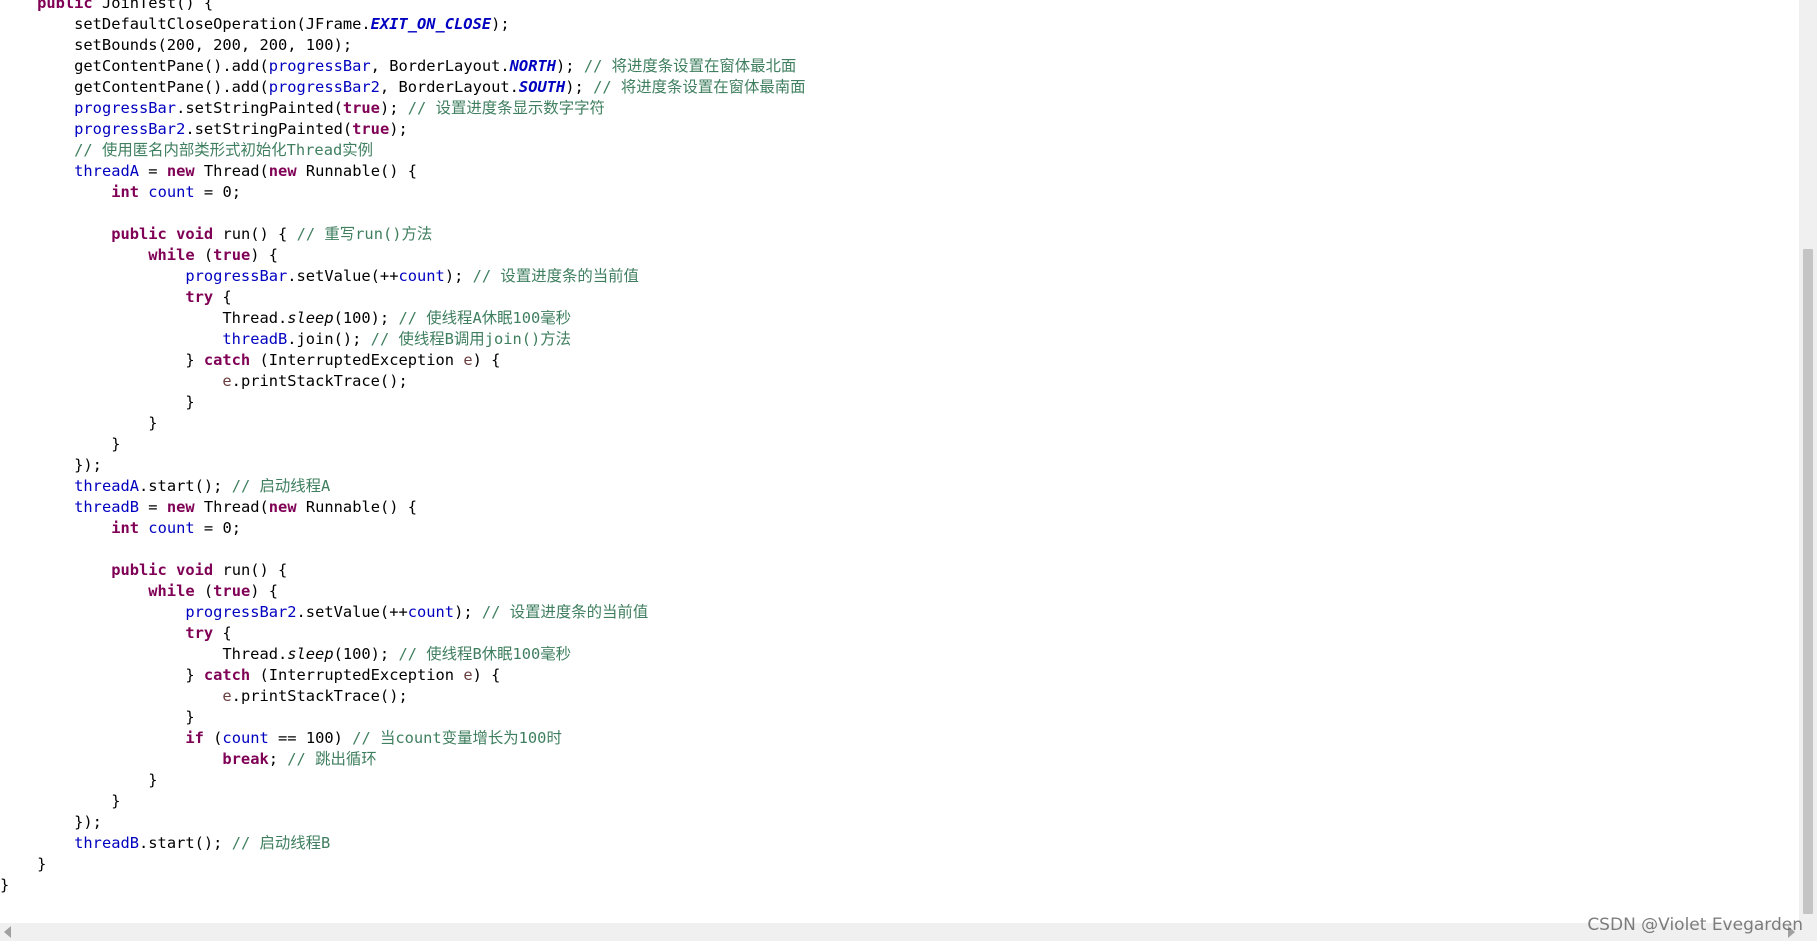 This screenshot has height=941, width=1817. I want to click on code-line: threadB.join(); // 使线程B调用join()方法, so click(899, 339).